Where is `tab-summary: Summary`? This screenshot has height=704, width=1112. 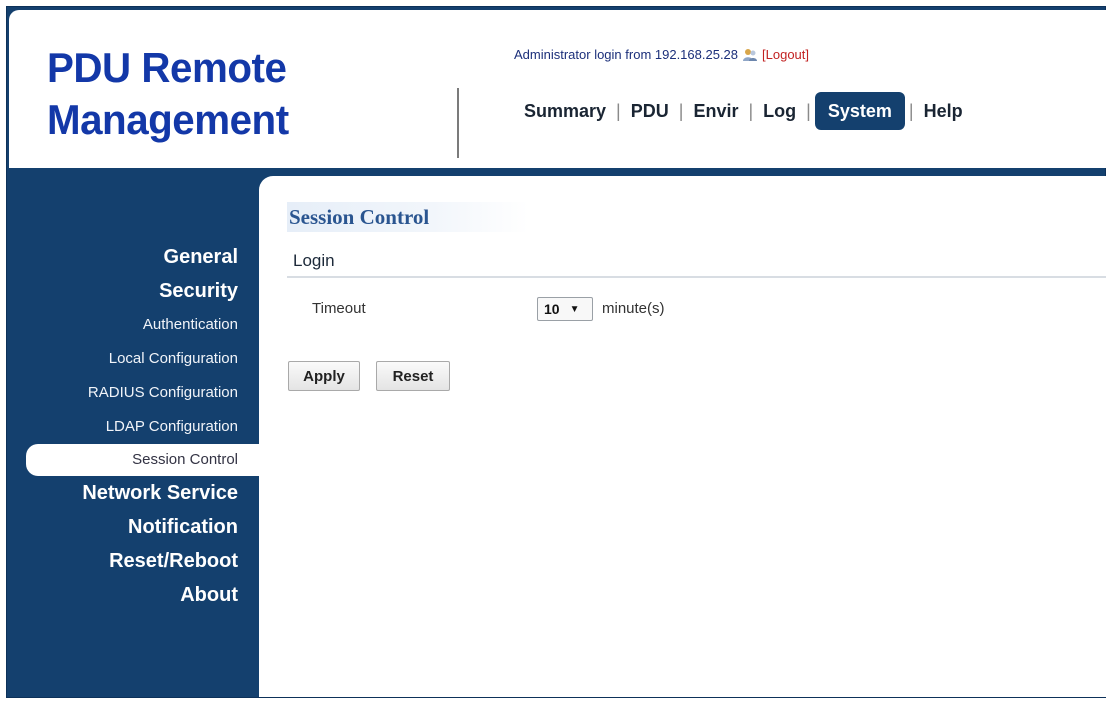
tab-summary: Summary is located at coordinates (565, 111).